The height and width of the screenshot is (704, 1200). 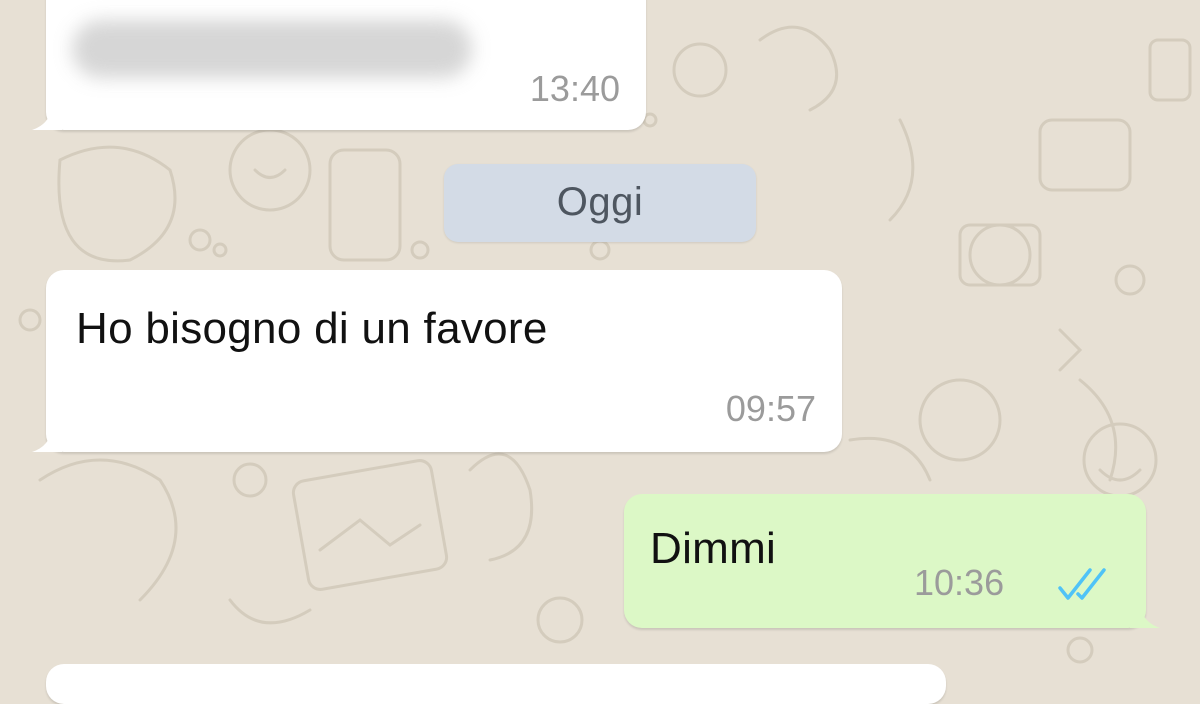 I want to click on message-text: Dimmi, so click(x=713, y=548).